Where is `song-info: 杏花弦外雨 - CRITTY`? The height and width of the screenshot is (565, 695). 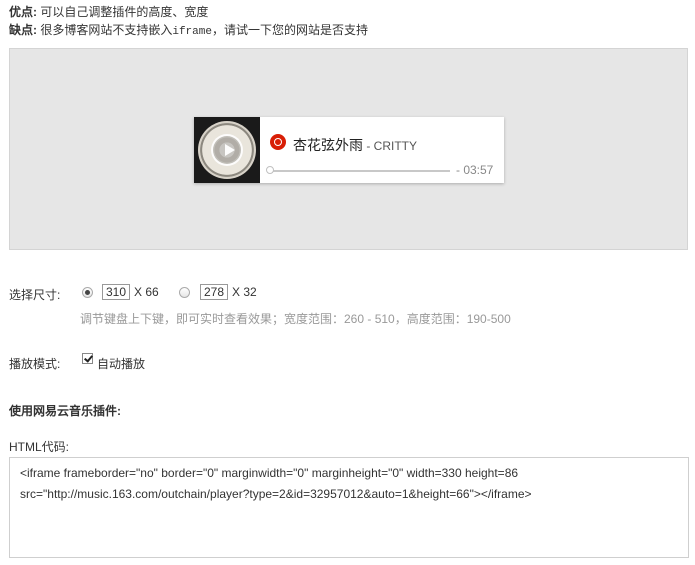 song-info: 杏花弦外雨 - CRITTY is located at coordinates (355, 145).